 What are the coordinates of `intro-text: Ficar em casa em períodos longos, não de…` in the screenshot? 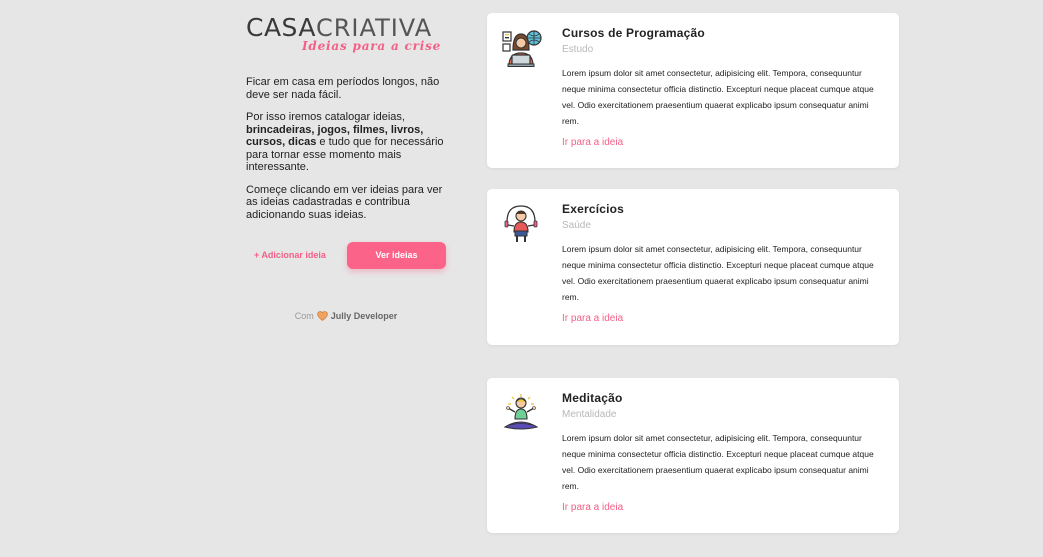 It's located at (346, 148).